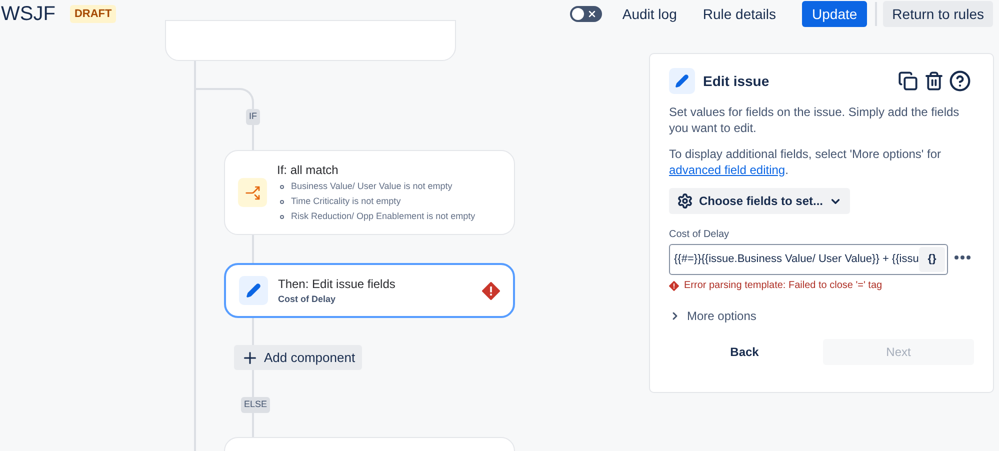  Describe the element at coordinates (255, 404) in the screenshot. I see `branch-label: ELSE` at that location.